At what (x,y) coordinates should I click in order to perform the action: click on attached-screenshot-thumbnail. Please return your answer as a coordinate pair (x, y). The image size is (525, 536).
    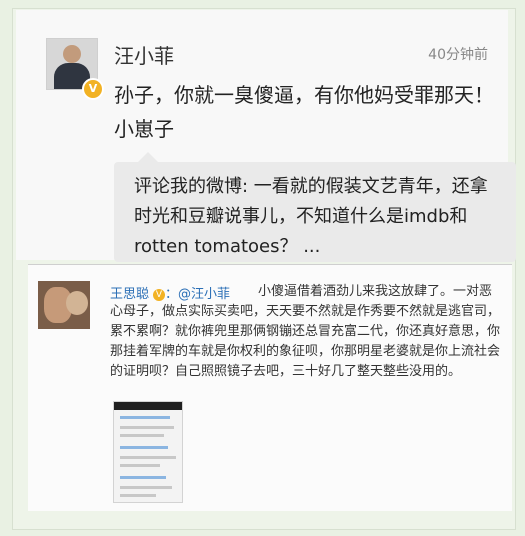
    Looking at the image, I should click on (148, 452).